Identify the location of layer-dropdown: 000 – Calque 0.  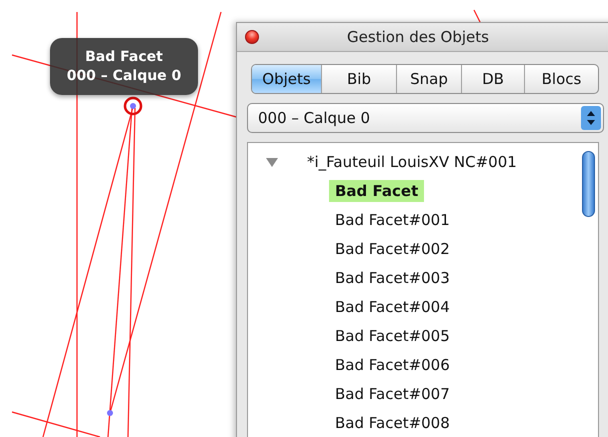
(425, 118).